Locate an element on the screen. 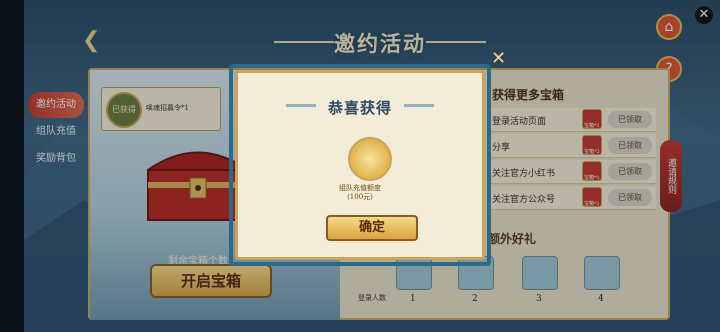 Image resolution: width=720 pixels, height=332 pixels. modal-close-icon: ✕ is located at coordinates (500, 59).